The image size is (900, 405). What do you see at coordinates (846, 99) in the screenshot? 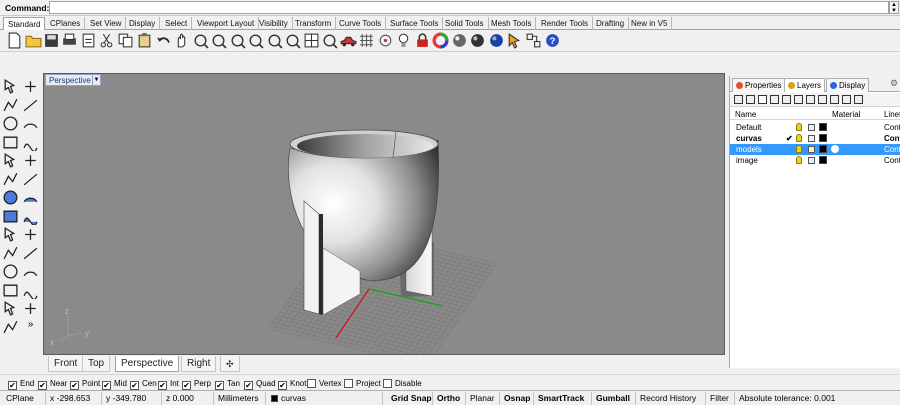
I see `layer-properties-icon` at bounding box center [846, 99].